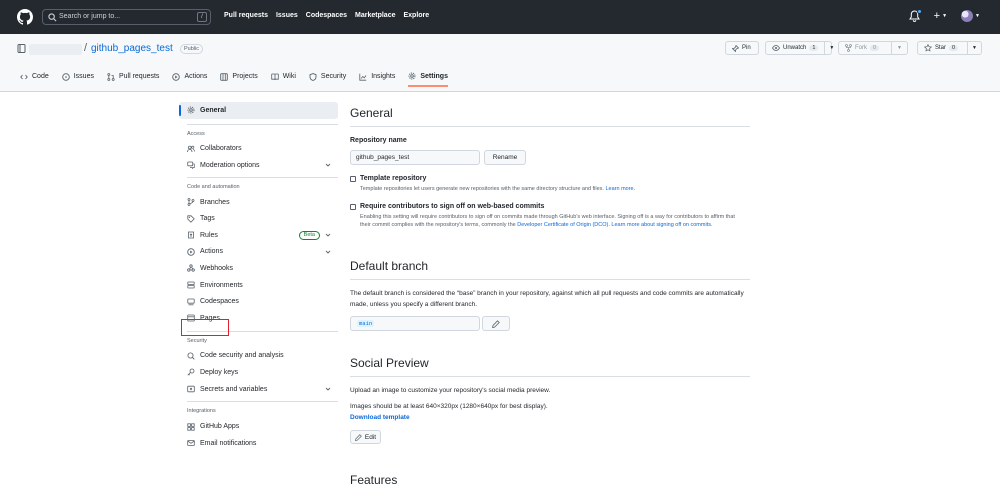 This screenshot has width=1000, height=488. I want to click on repo-owner-redacted, so click(55, 49).